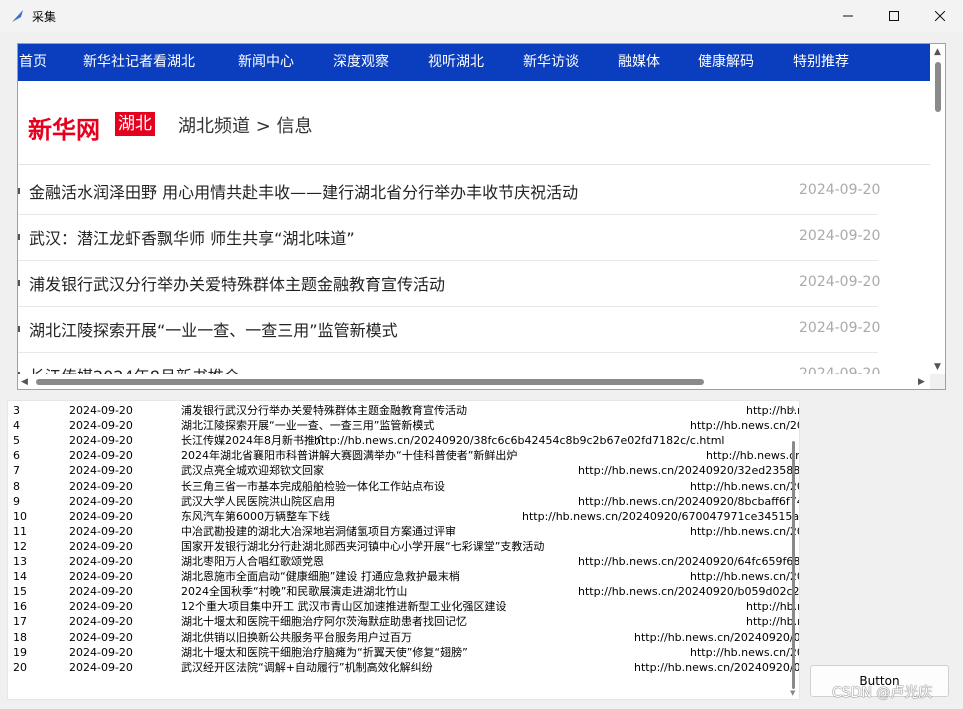 The width and height of the screenshot is (963, 709). I want to click on nav-item-news: 新闻中心, so click(266, 62).